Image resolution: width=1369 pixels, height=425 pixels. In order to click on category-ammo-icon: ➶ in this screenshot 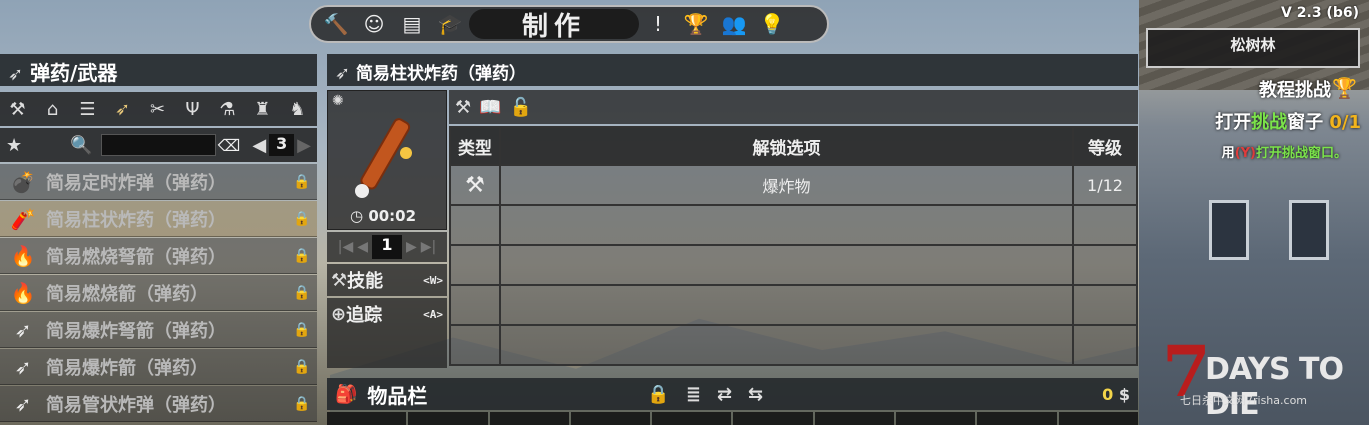, I will do `click(122, 109)`.